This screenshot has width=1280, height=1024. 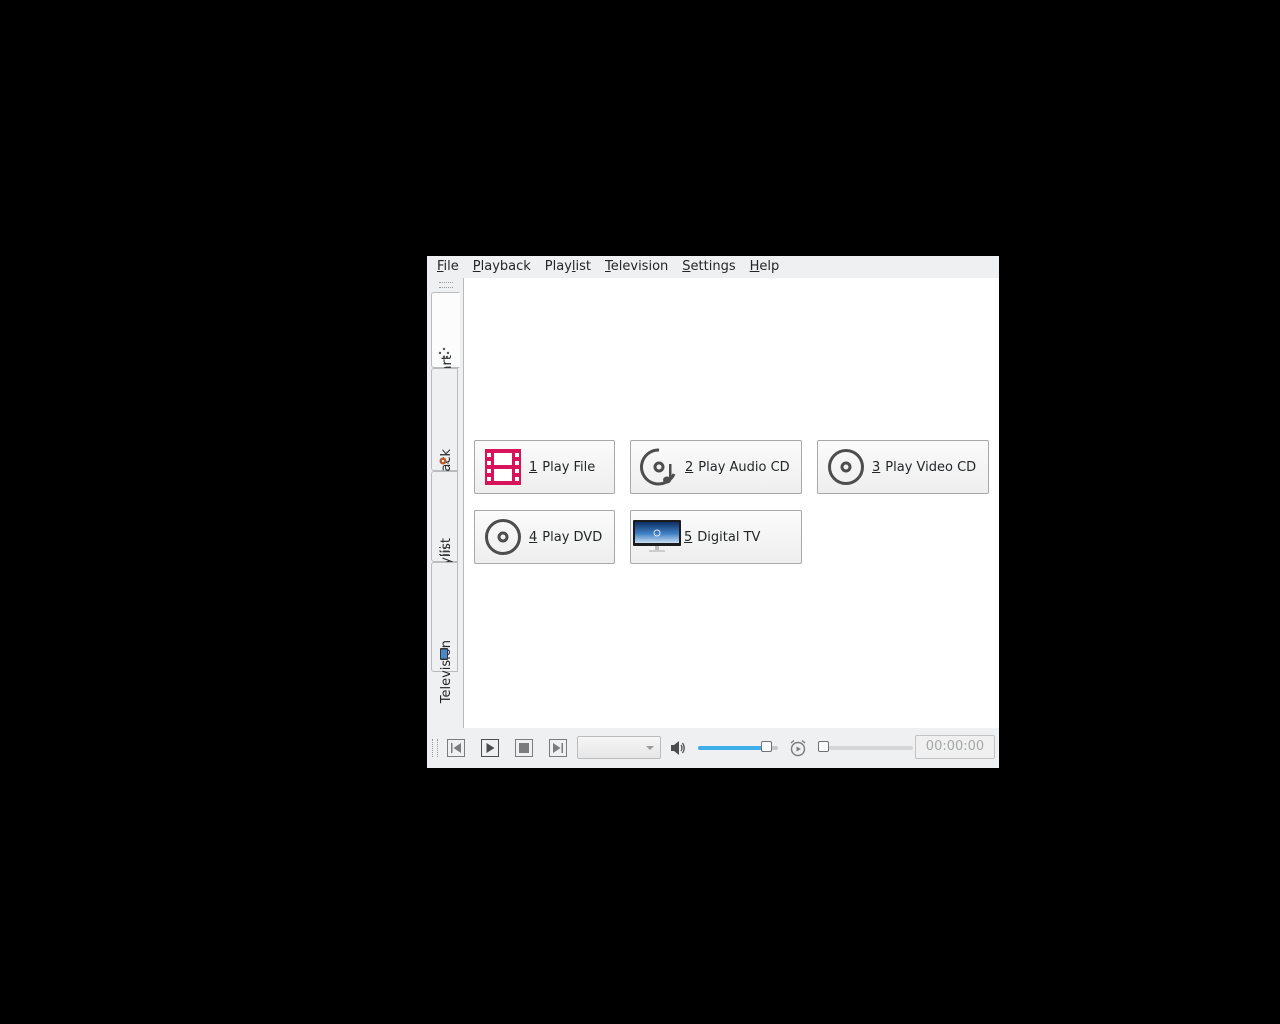 What do you see at coordinates (533, 467) in the screenshot?
I see `play-file-shortcut: 1` at bounding box center [533, 467].